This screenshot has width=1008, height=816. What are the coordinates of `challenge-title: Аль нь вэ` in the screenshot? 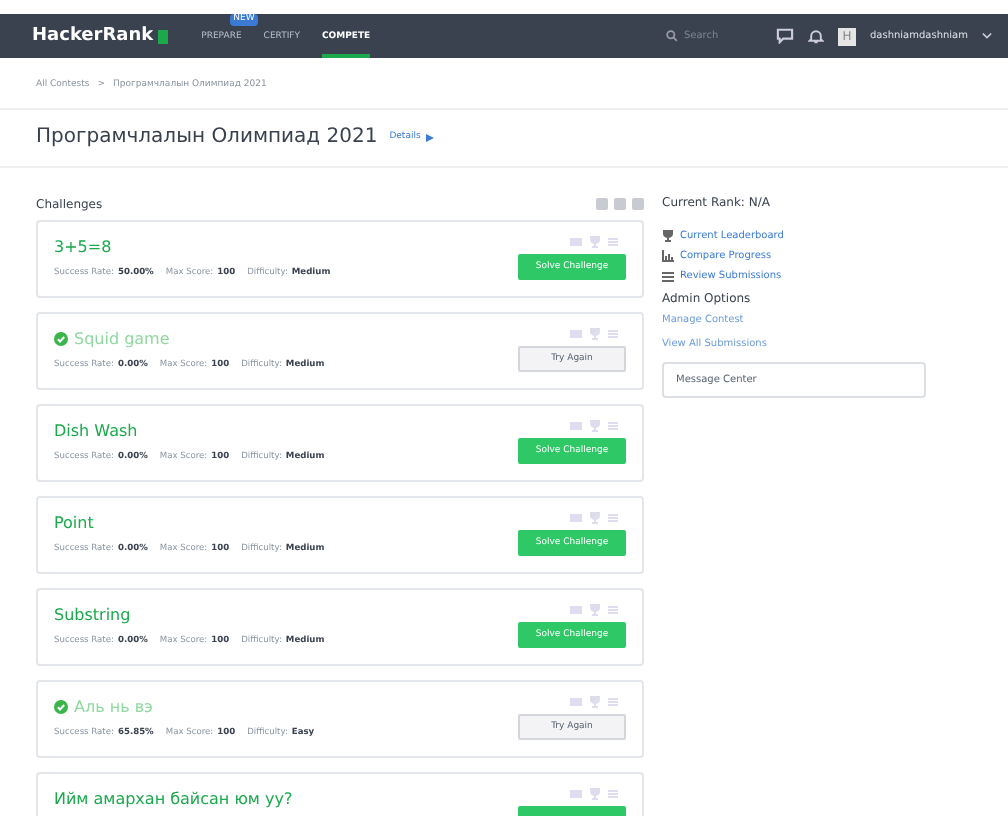 It's located at (113, 706).